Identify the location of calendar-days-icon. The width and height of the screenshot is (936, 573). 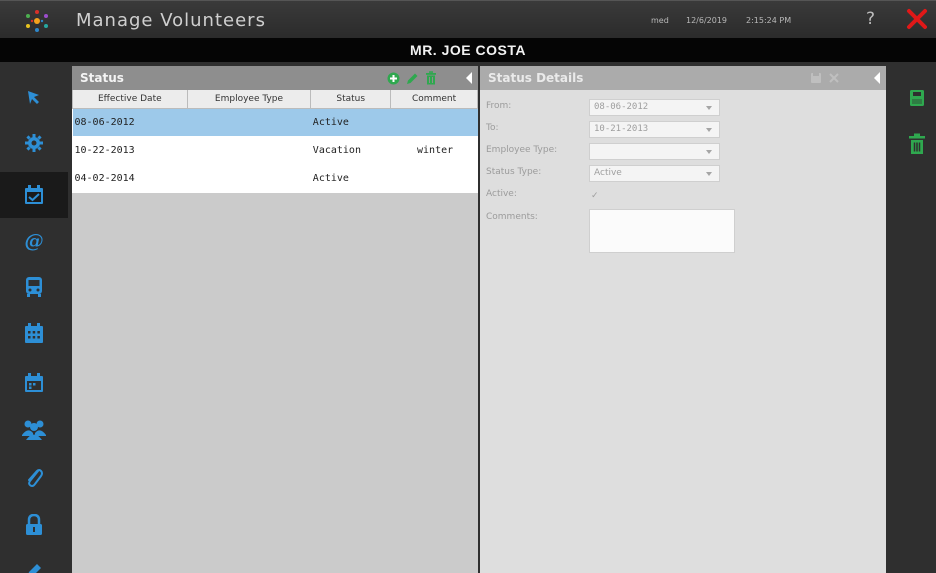
(34, 382).